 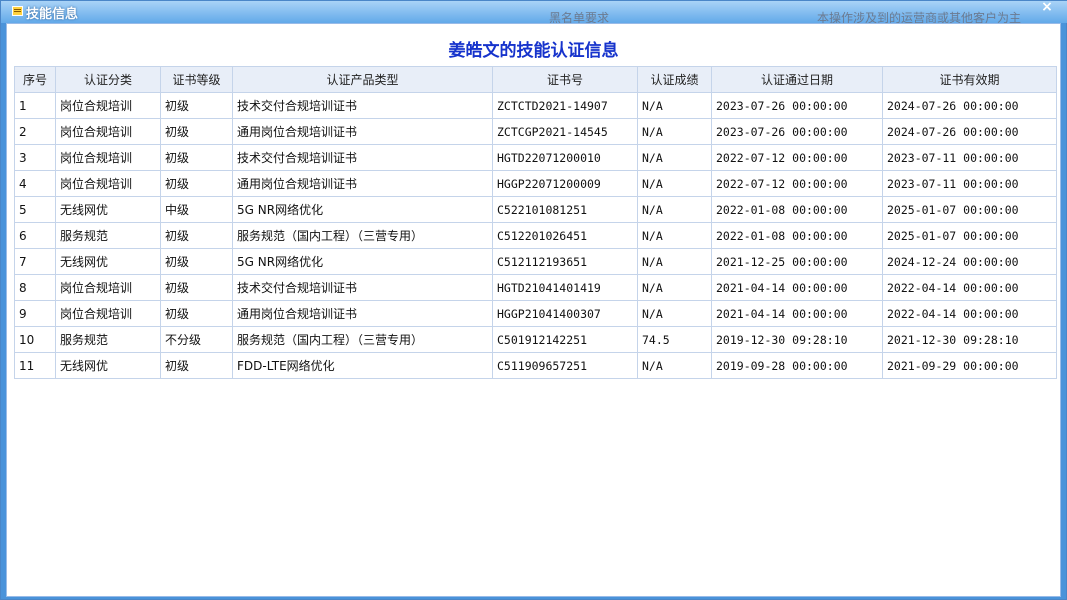 What do you see at coordinates (362, 209) in the screenshot?
I see `table-cell: 5G NR网络优化` at bounding box center [362, 209].